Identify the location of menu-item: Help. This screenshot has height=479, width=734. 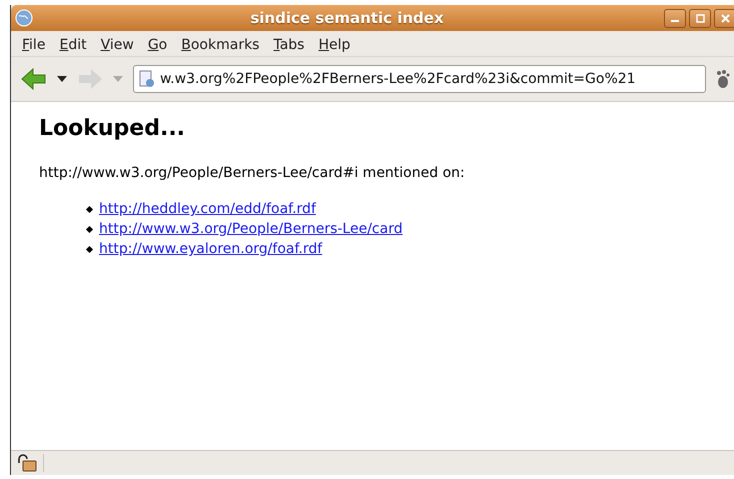
(334, 45).